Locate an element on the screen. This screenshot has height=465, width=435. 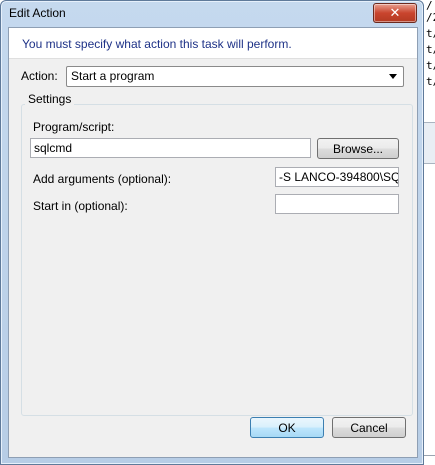
cancel-button: Cancel is located at coordinates (369, 427).